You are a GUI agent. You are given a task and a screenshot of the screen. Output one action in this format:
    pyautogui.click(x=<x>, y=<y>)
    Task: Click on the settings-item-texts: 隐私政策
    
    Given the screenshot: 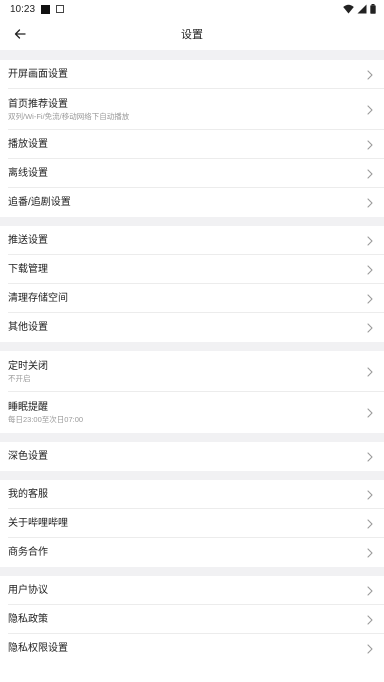 What is the action you would take?
    pyautogui.click(x=28, y=619)
    